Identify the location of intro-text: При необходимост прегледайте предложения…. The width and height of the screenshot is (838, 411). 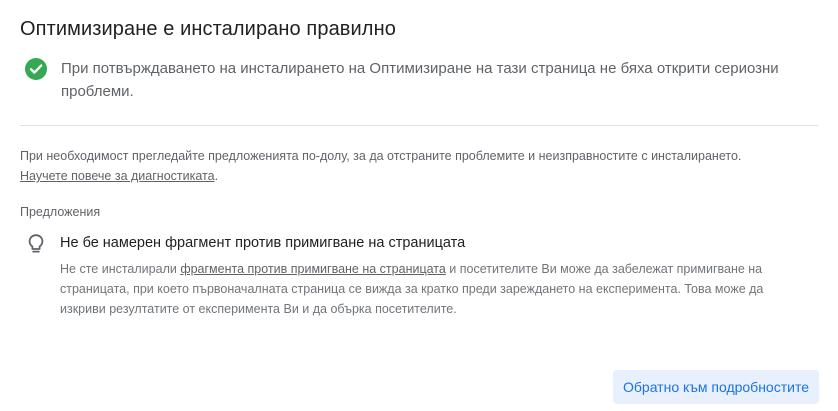
(415, 166).